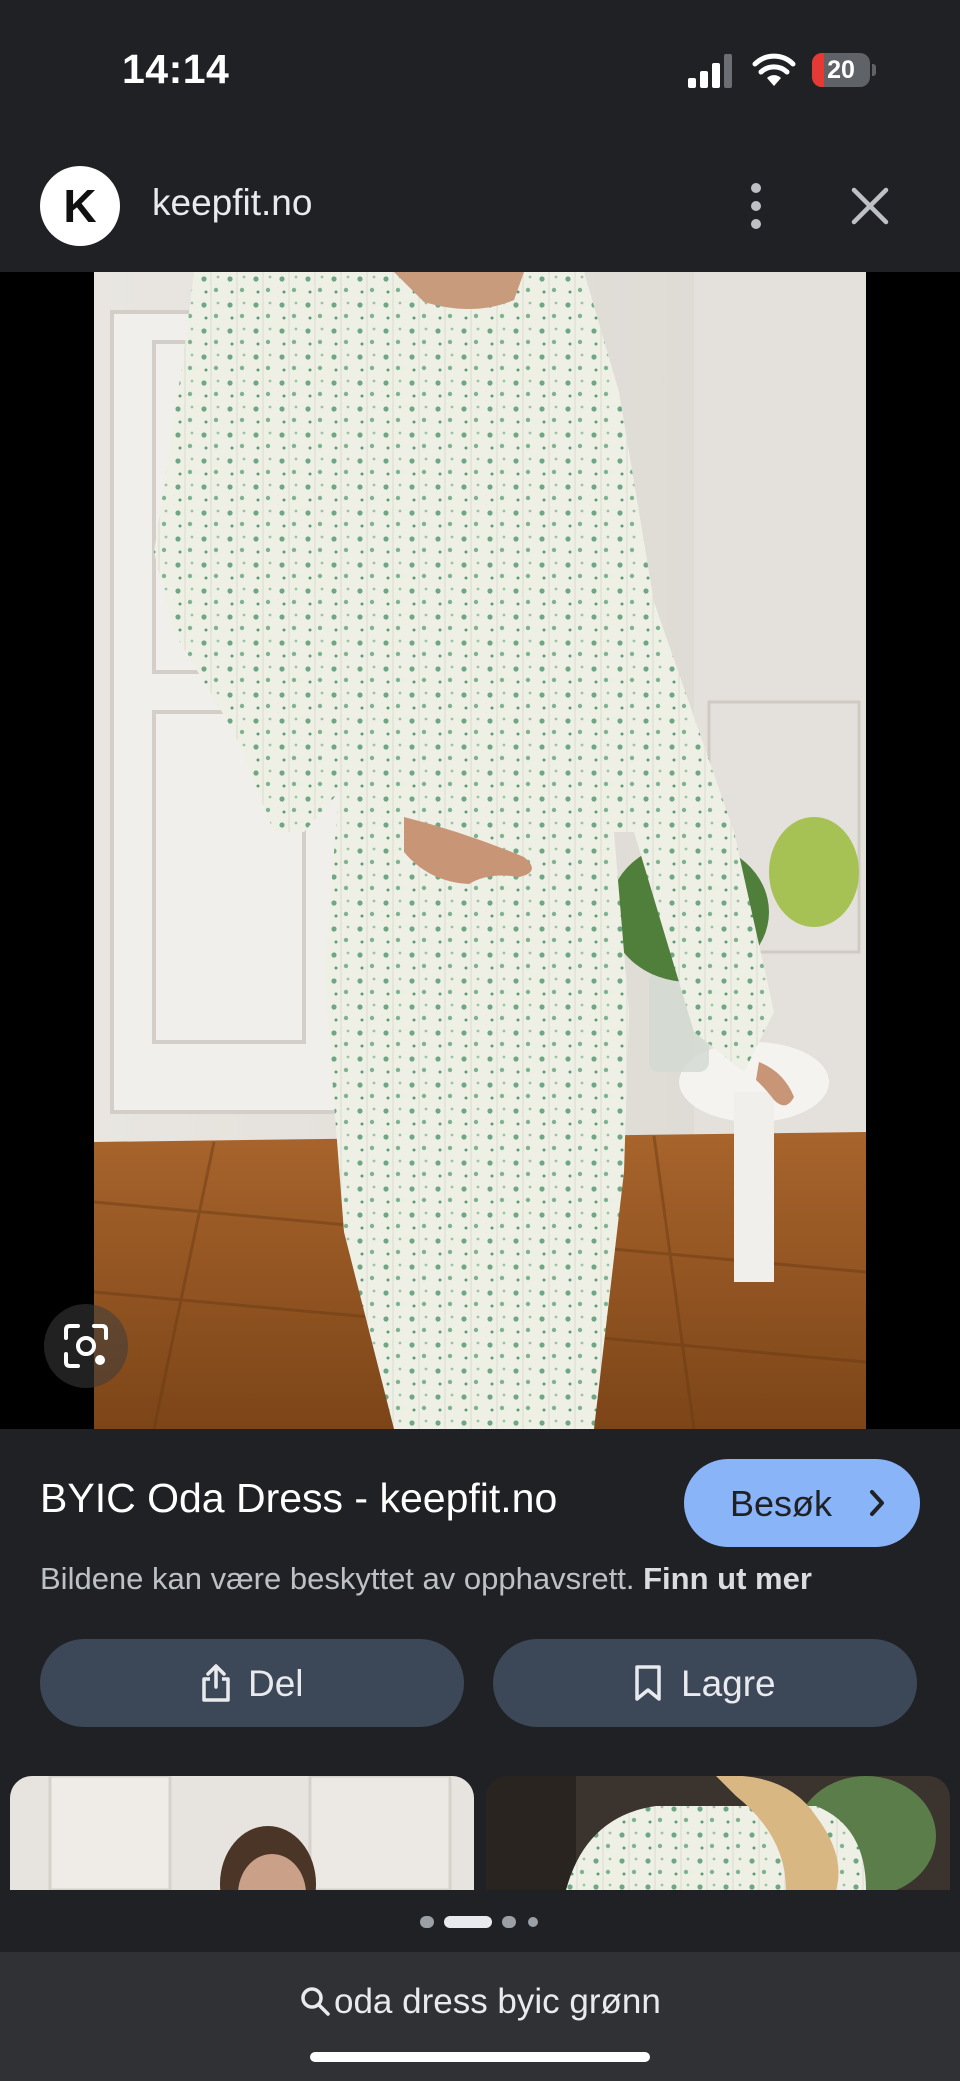 The image size is (960, 2081). What do you see at coordinates (728, 1683) in the screenshot?
I see `save-label: Lagre` at bounding box center [728, 1683].